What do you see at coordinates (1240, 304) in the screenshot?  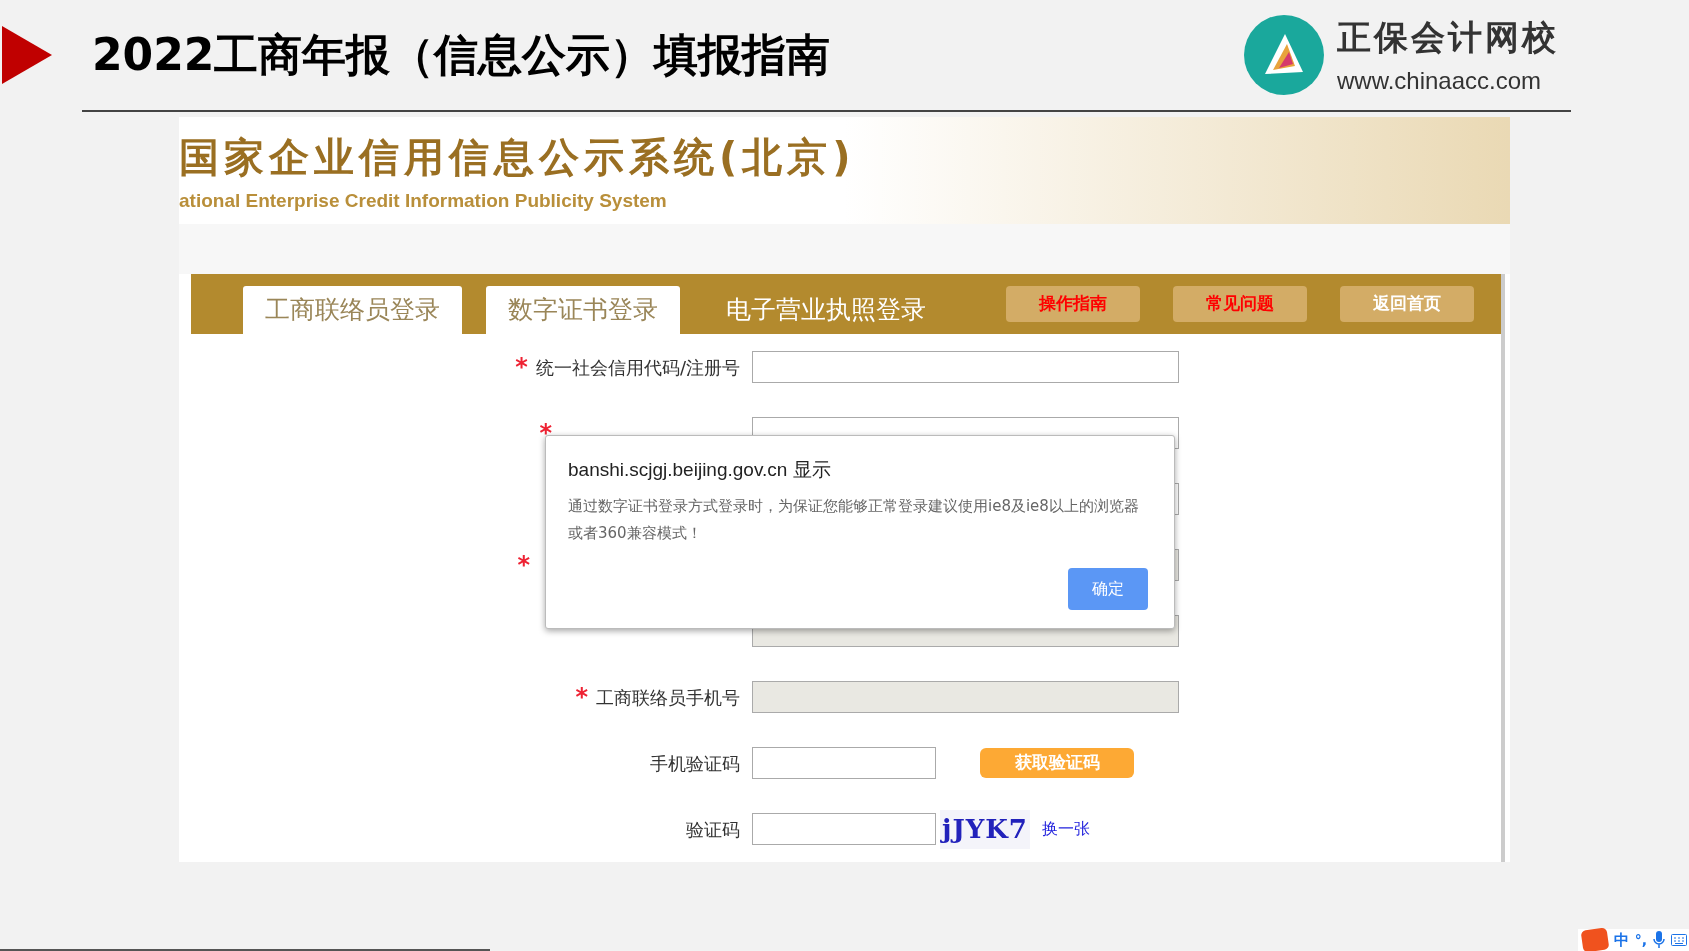 I see `nav-button: 常见问题` at bounding box center [1240, 304].